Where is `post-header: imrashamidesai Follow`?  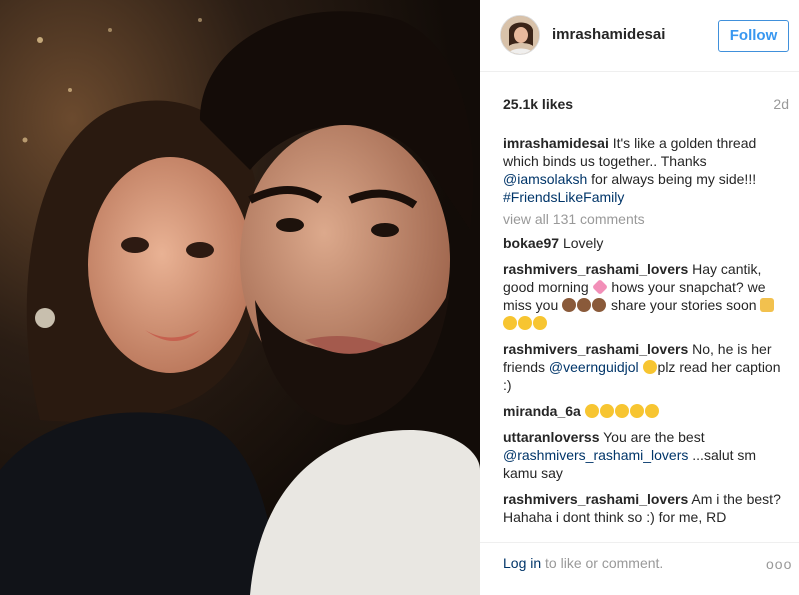
post-header: imrashamidesai Follow is located at coordinates (639, 36).